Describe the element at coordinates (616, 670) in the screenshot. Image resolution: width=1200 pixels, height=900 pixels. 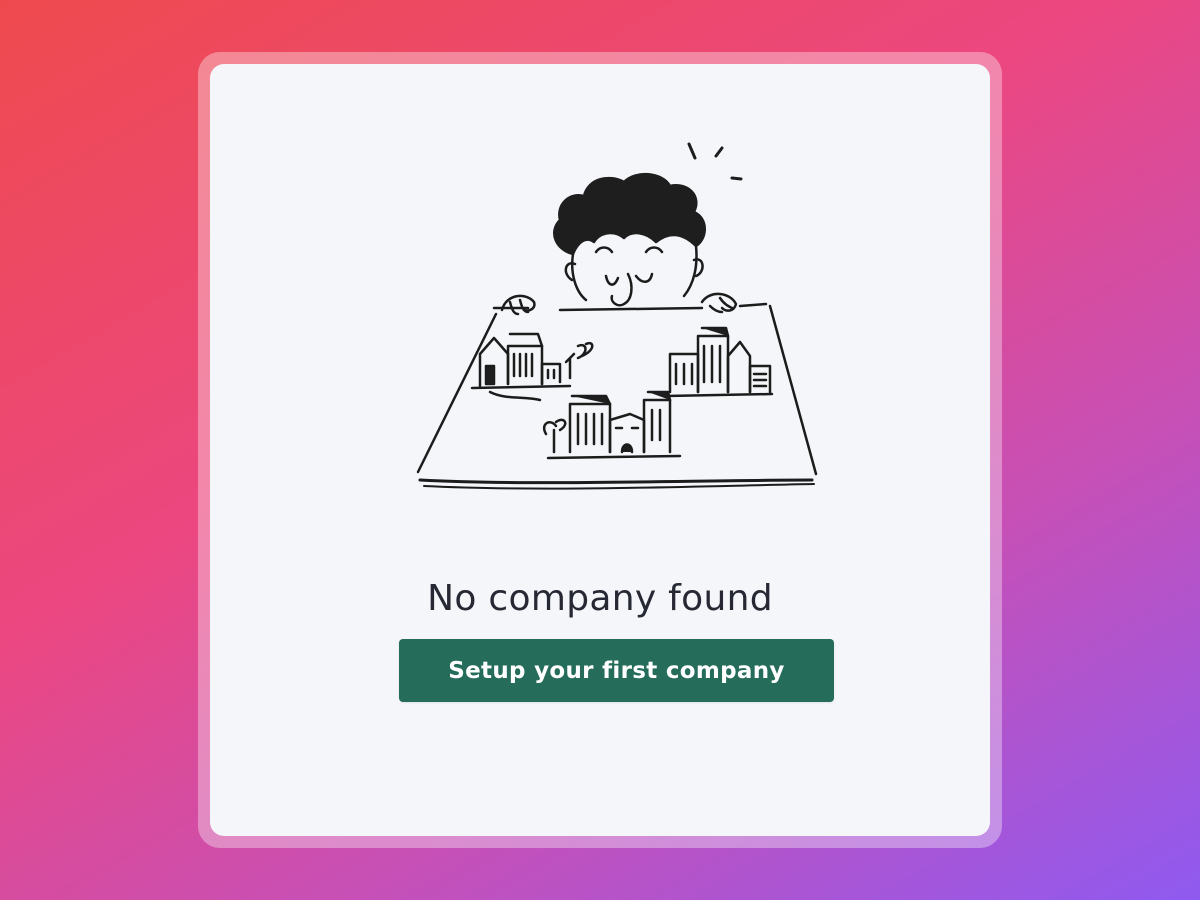
I see `setup-company-button: Setup your first company` at that location.